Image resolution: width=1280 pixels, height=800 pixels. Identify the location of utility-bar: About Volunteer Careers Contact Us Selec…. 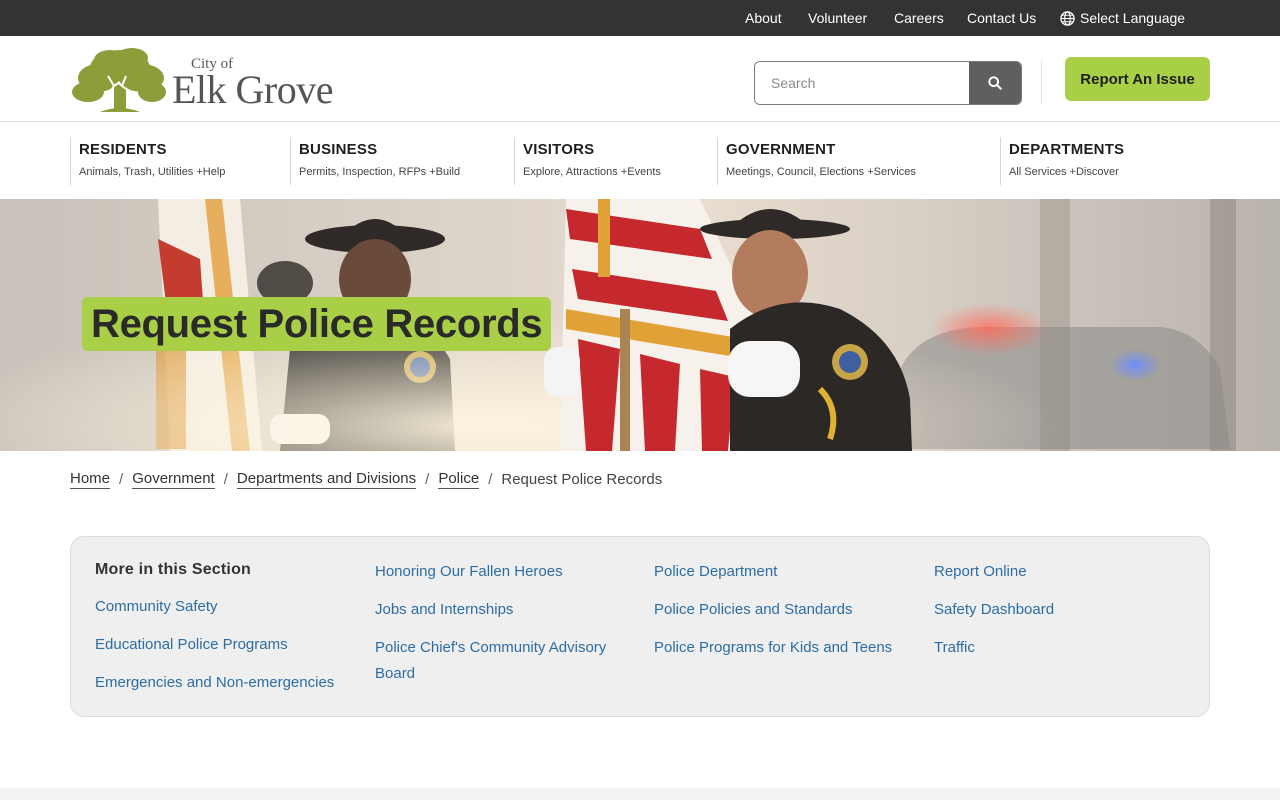
(640, 18).